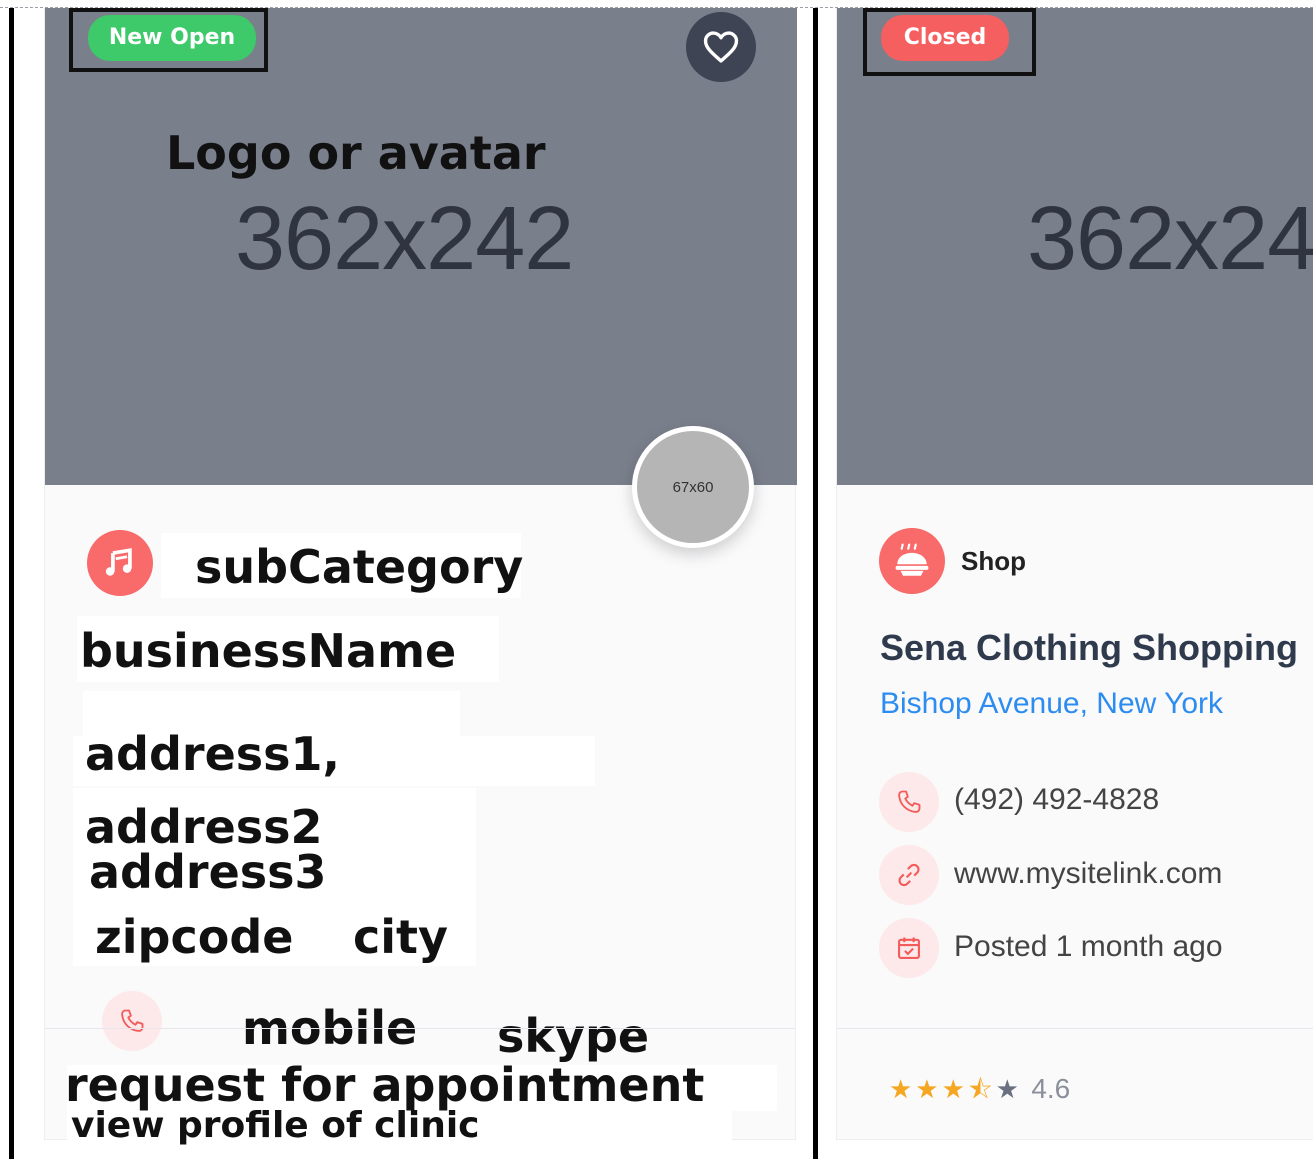  What do you see at coordinates (213, 754) in the screenshot?
I see `address1-label: address1,` at bounding box center [213, 754].